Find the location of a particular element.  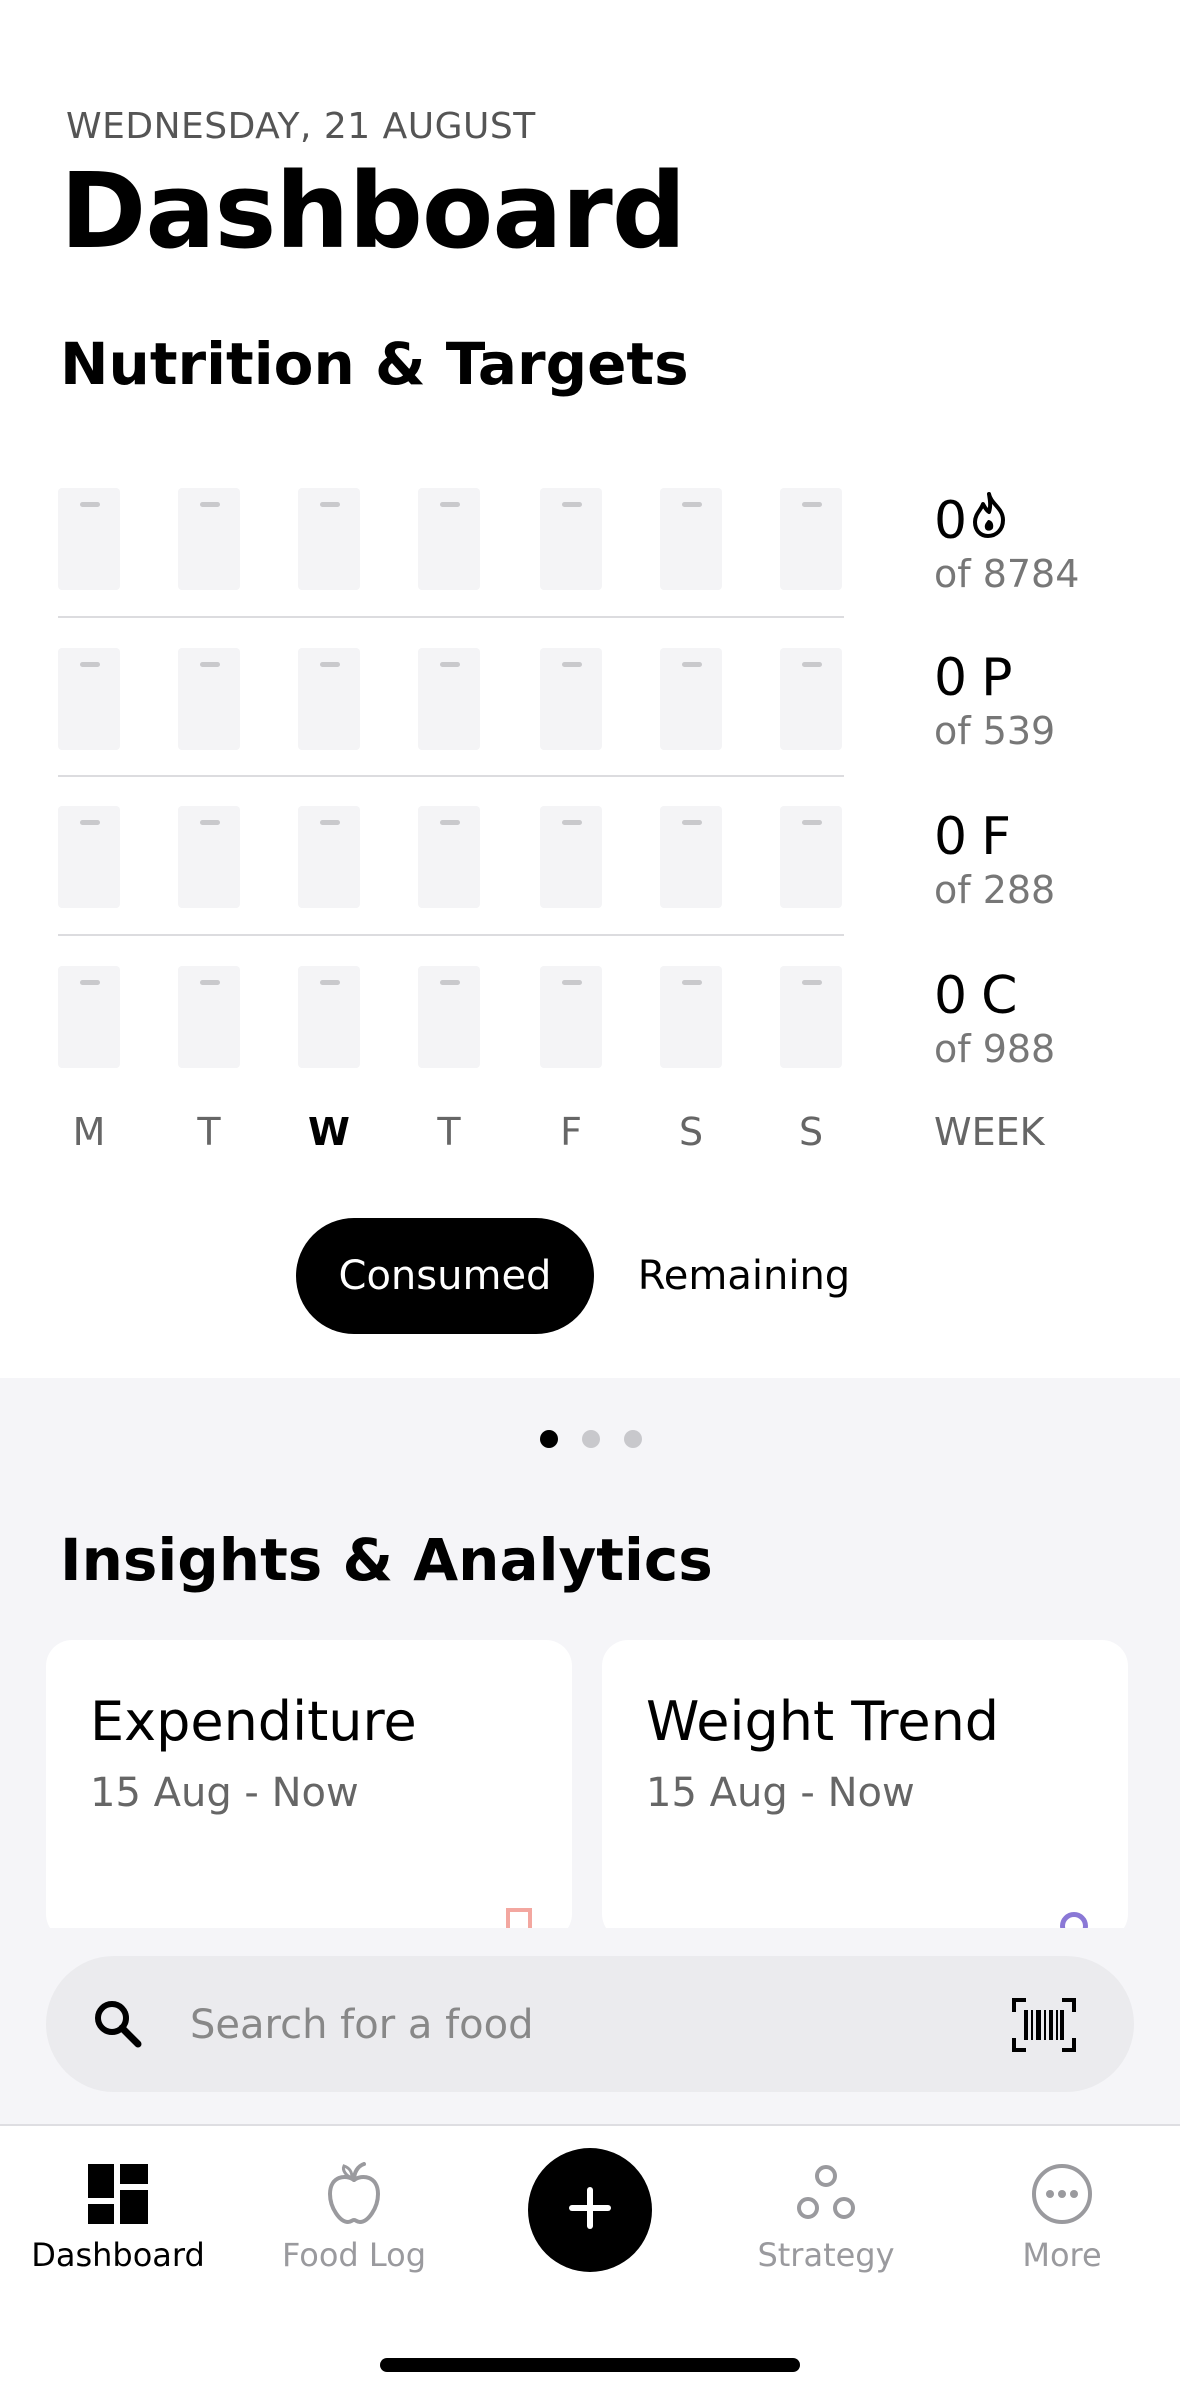

consumed-toggle-button: Consumed is located at coordinates (445, 1276).